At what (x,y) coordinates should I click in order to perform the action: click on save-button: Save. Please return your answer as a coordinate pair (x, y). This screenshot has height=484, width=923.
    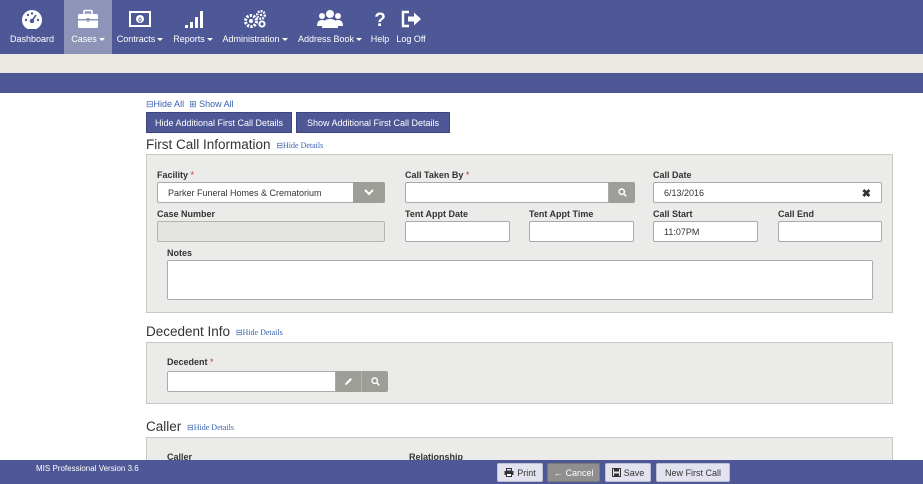
    Looking at the image, I should click on (628, 472).